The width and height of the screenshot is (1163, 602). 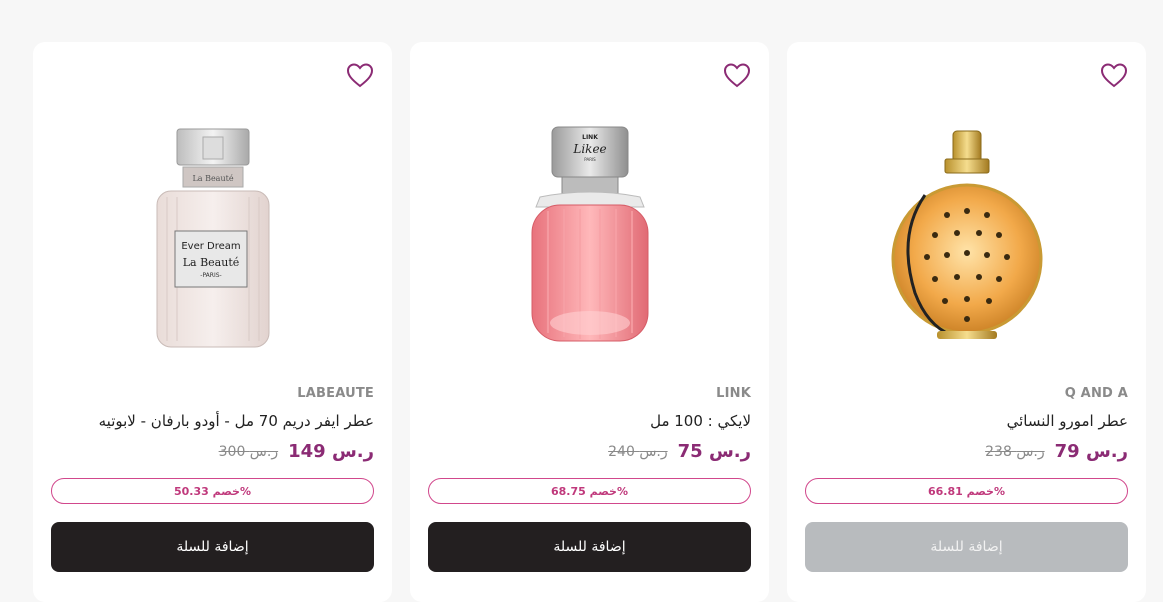 I want to click on discount-badge: خصم 68.75%, so click(x=589, y=491).